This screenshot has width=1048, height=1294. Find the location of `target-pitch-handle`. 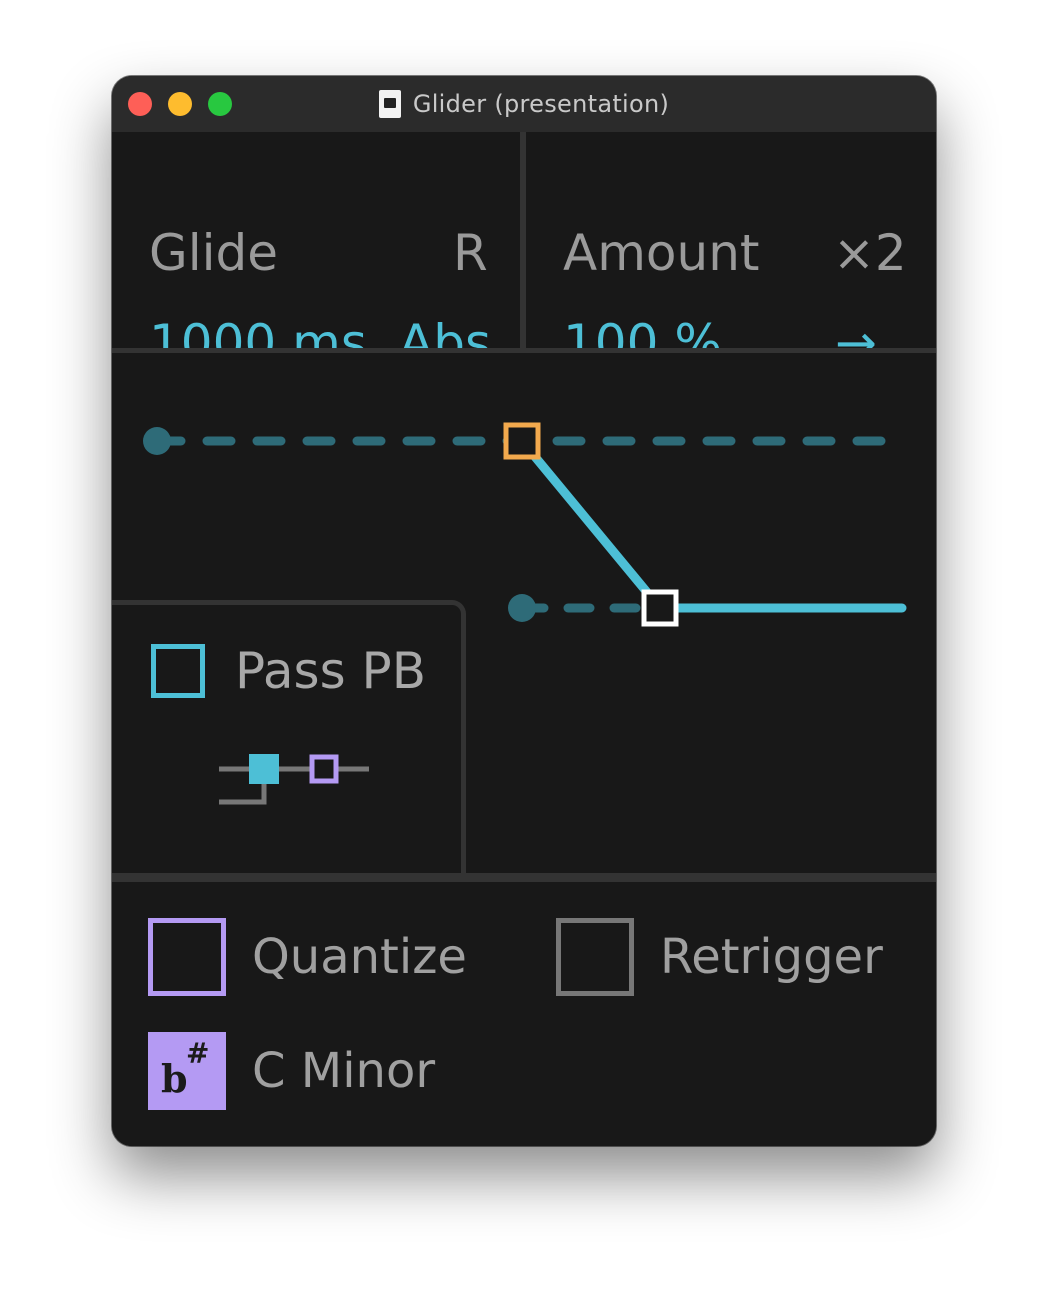

target-pitch-handle is located at coordinates (522, 608).